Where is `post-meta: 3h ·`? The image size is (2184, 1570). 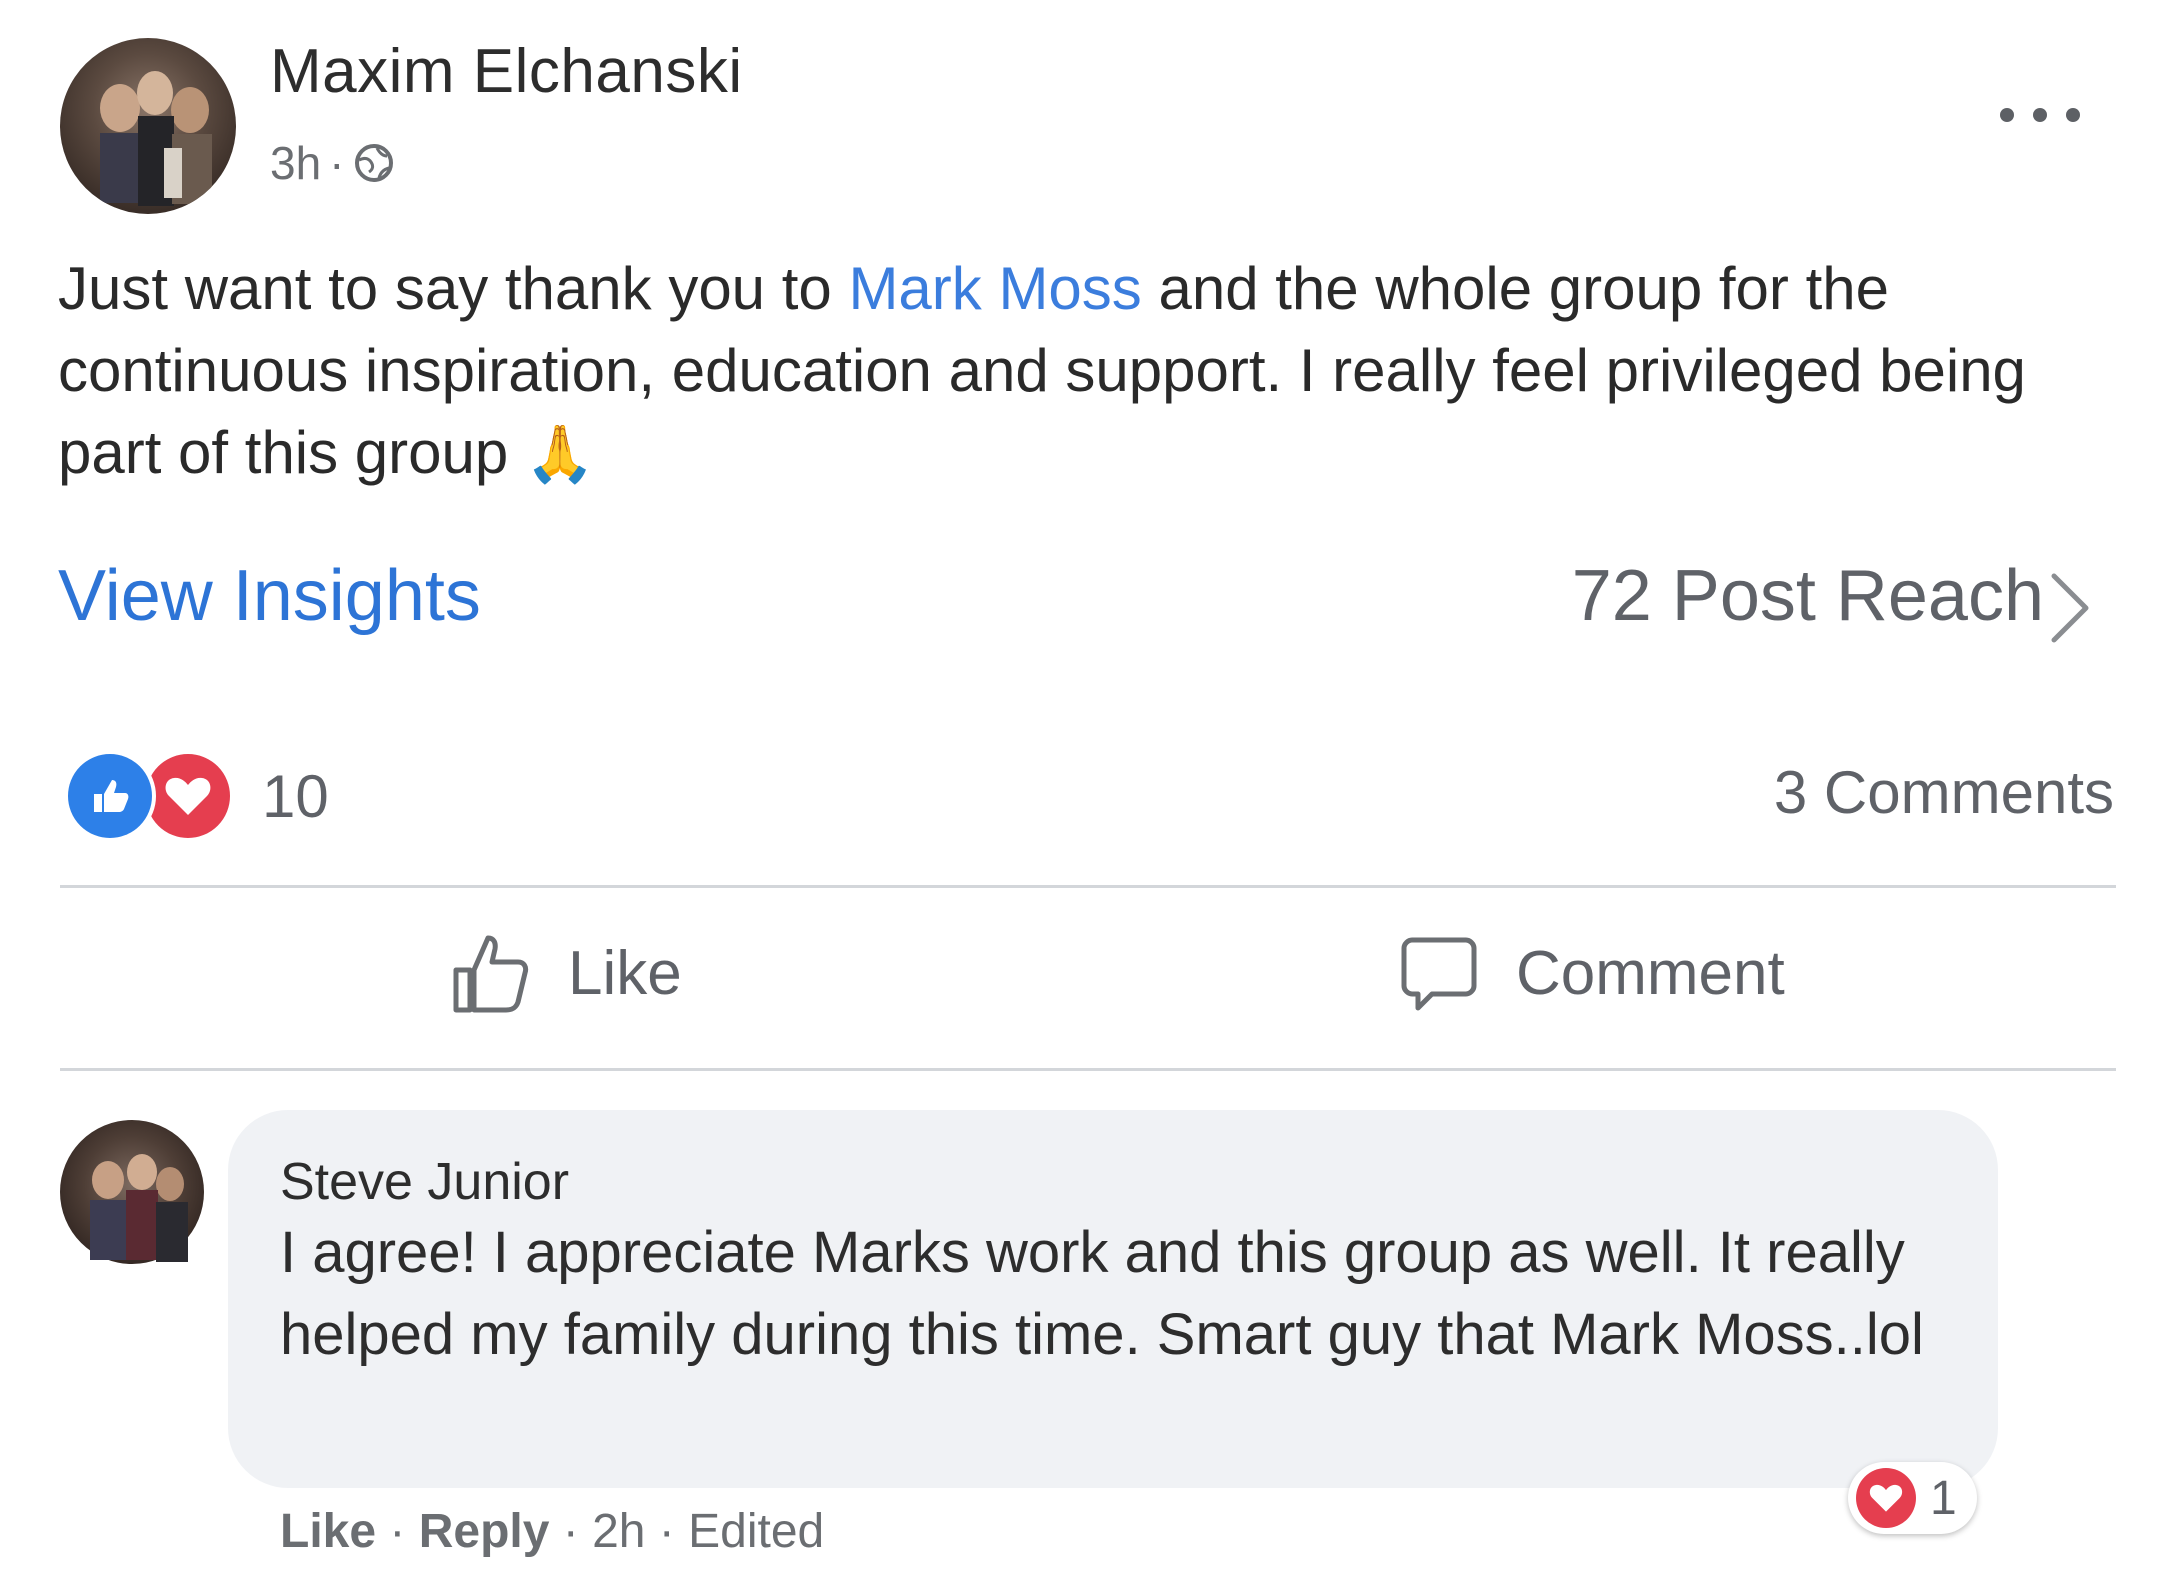 post-meta: 3h · is located at coordinates (332, 163).